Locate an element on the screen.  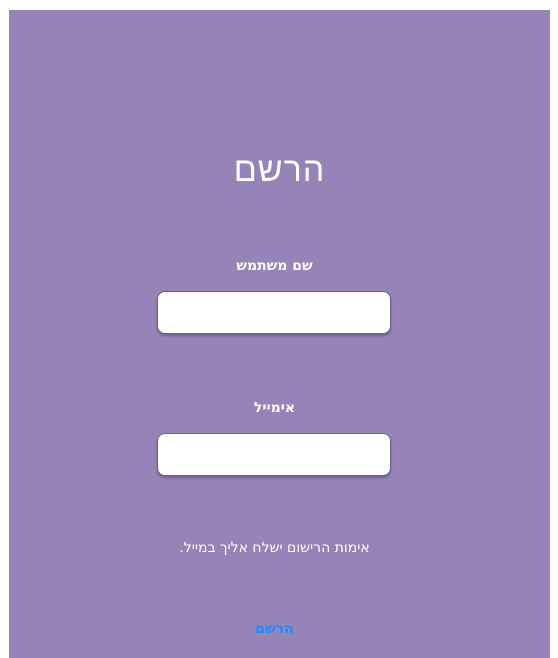
email-label: אימייל is located at coordinates (274, 408).